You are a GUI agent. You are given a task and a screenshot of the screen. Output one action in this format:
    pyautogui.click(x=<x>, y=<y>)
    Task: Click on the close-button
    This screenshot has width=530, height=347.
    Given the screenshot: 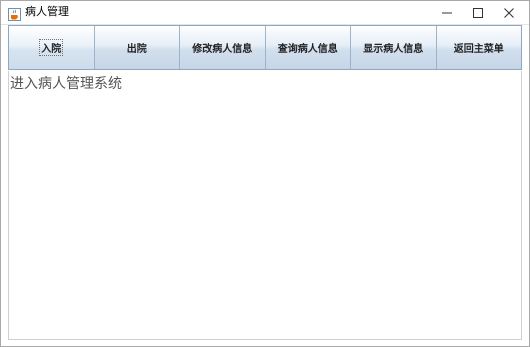 What is the action you would take?
    pyautogui.click(x=509, y=12)
    